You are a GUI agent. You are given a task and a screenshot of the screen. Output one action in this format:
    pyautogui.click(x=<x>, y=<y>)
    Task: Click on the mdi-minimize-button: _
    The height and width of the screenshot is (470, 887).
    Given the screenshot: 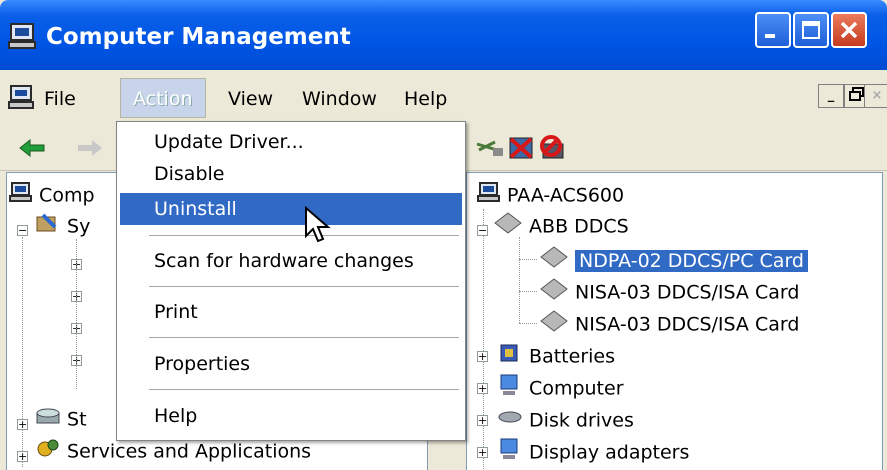 What is the action you would take?
    pyautogui.click(x=831, y=96)
    